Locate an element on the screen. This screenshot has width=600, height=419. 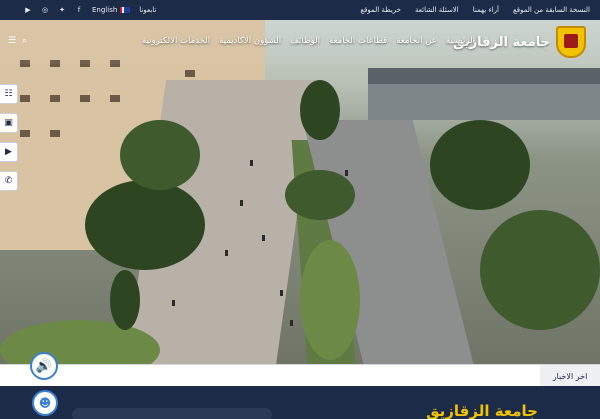
ticker-label: اخر الاخبار is located at coordinates (570, 376).